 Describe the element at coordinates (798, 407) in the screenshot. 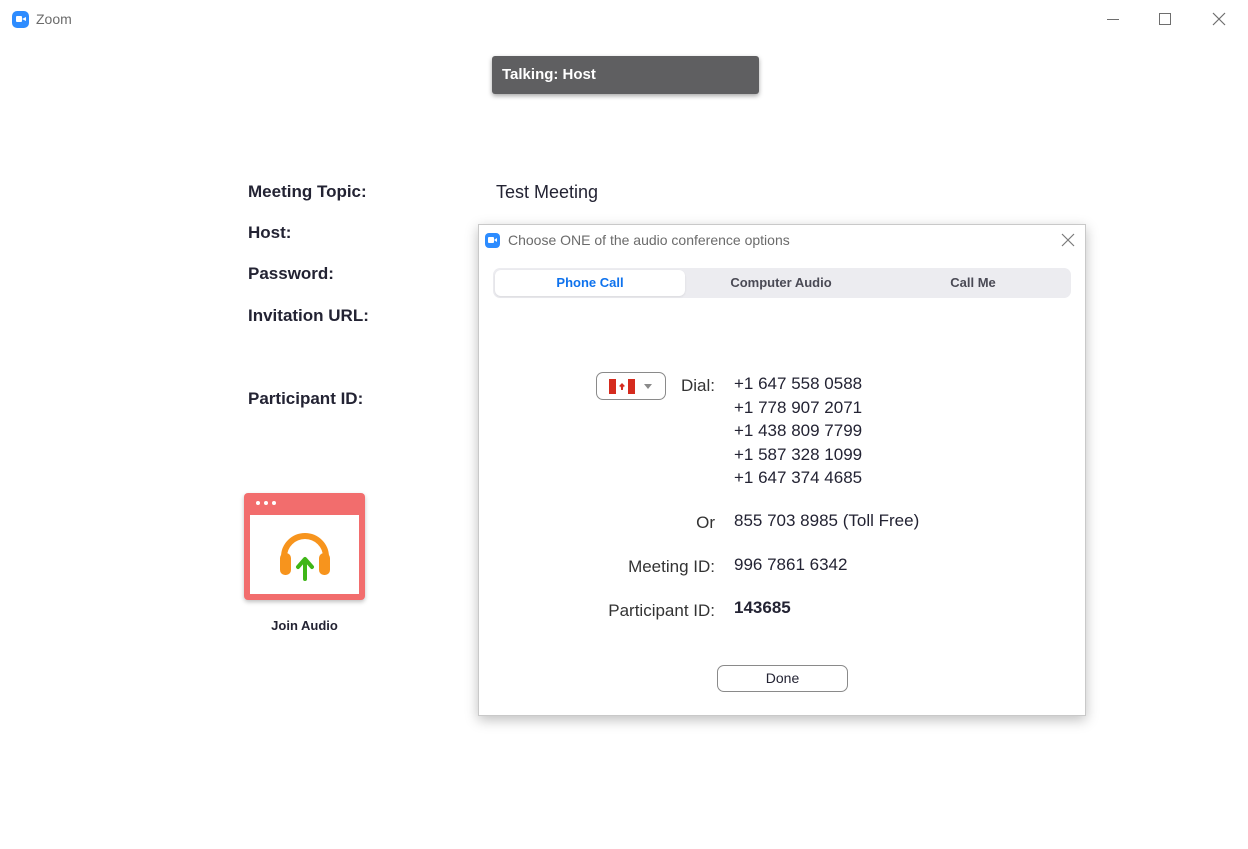

I see `dial-number: +1 778 907 2071` at that location.